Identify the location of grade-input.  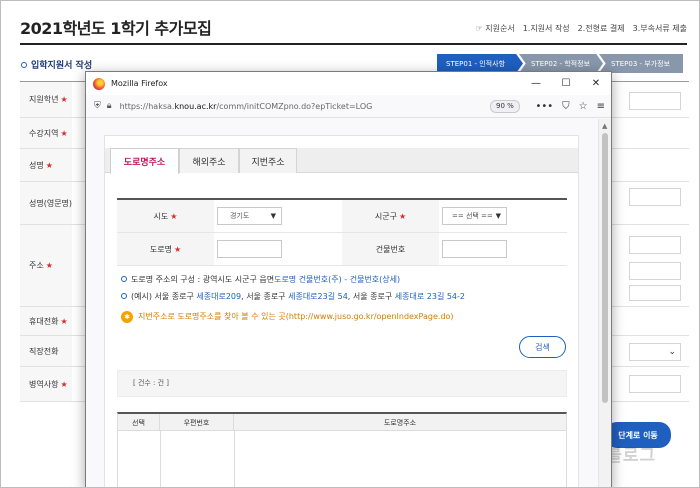
(655, 101).